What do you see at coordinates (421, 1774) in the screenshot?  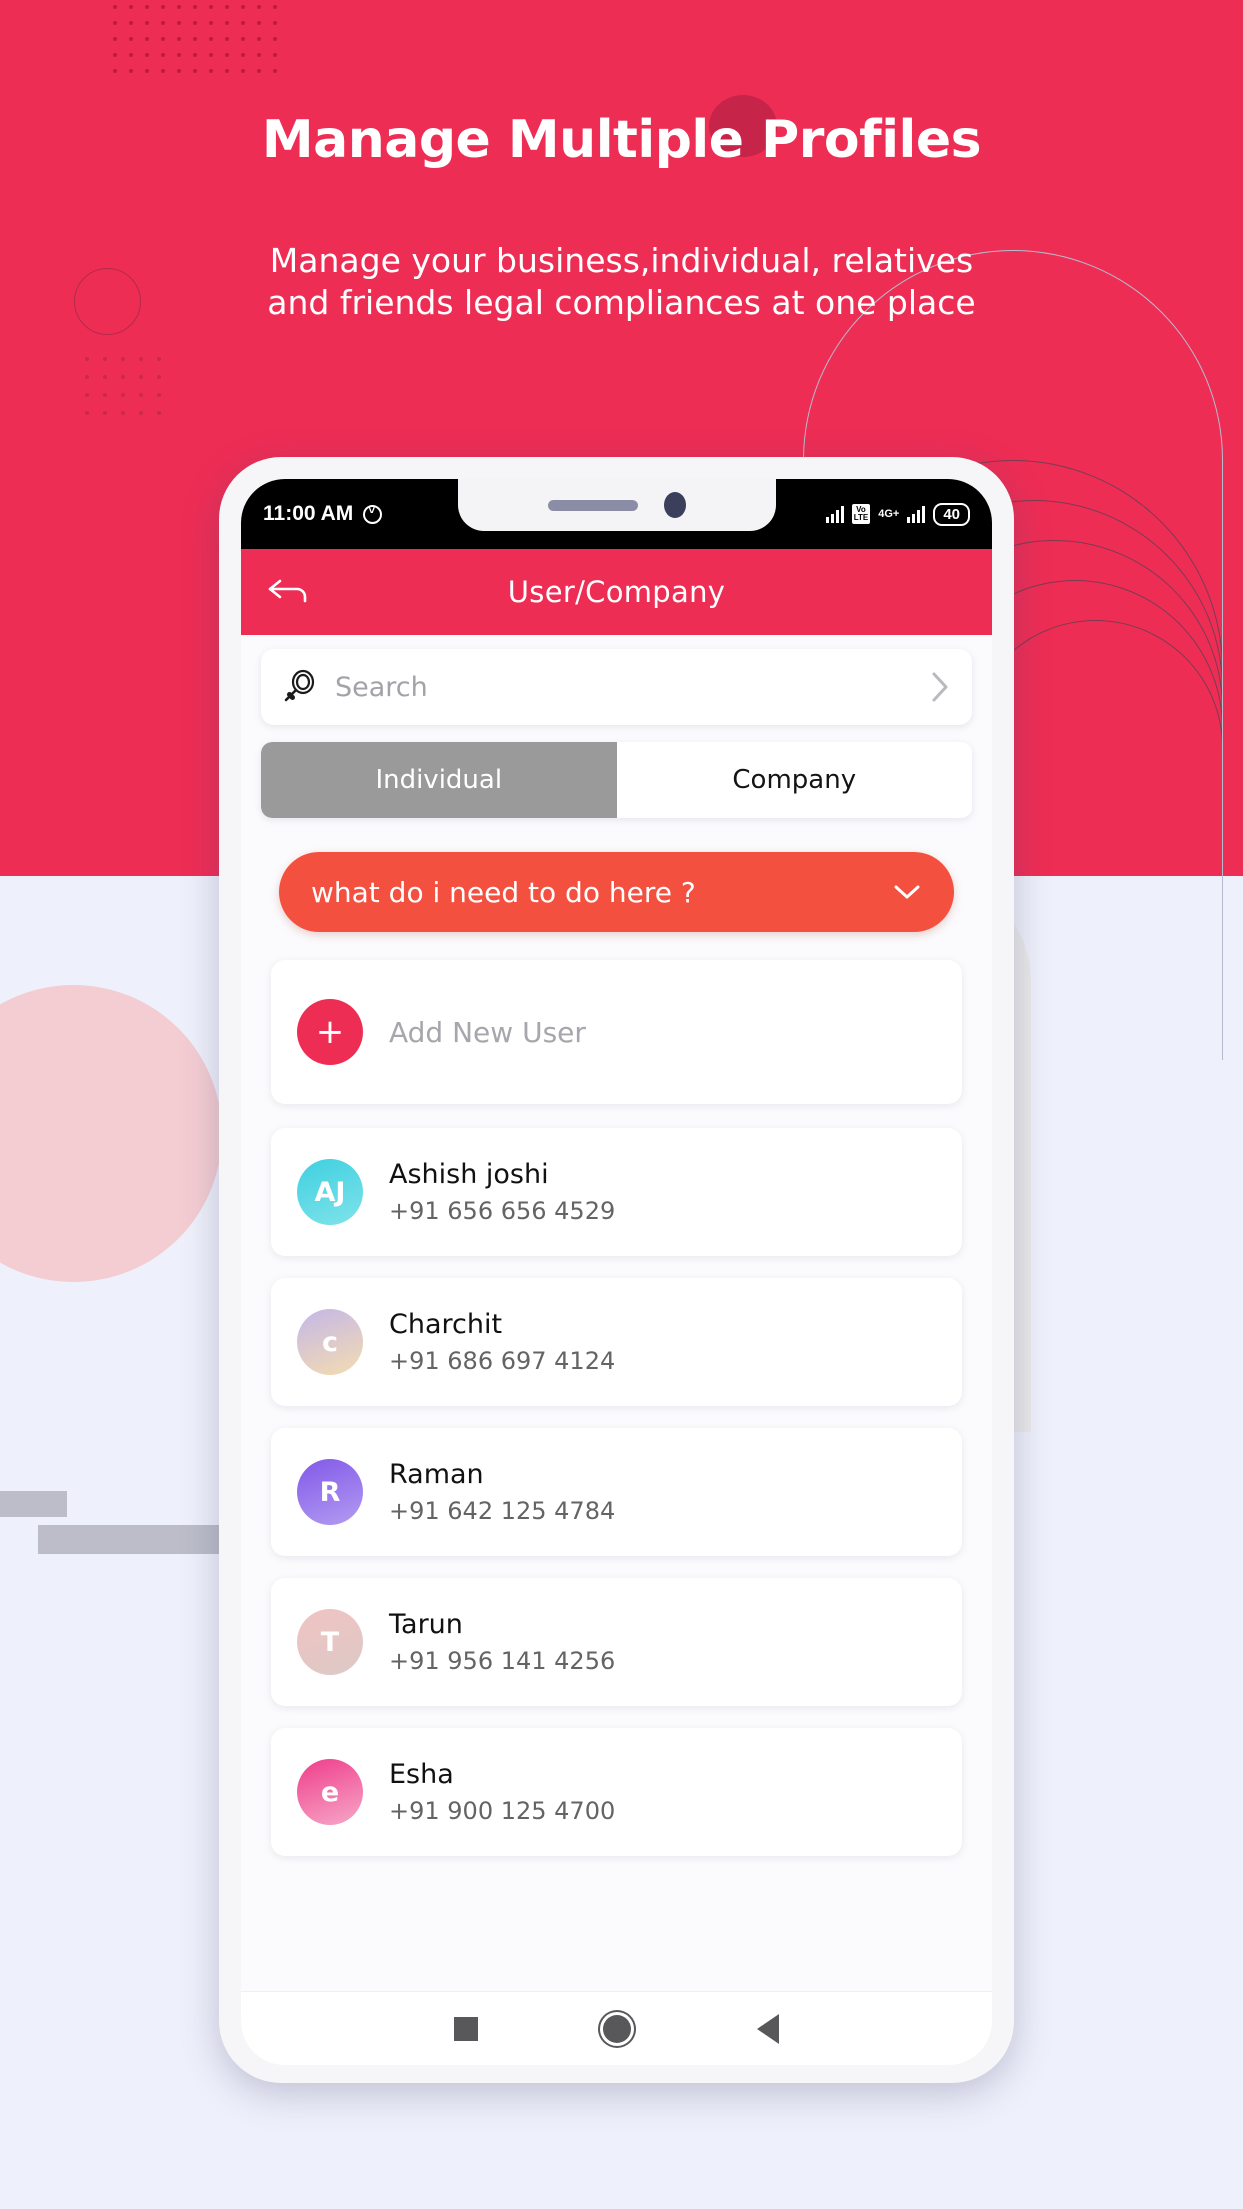 I see `contact-name: Esha` at bounding box center [421, 1774].